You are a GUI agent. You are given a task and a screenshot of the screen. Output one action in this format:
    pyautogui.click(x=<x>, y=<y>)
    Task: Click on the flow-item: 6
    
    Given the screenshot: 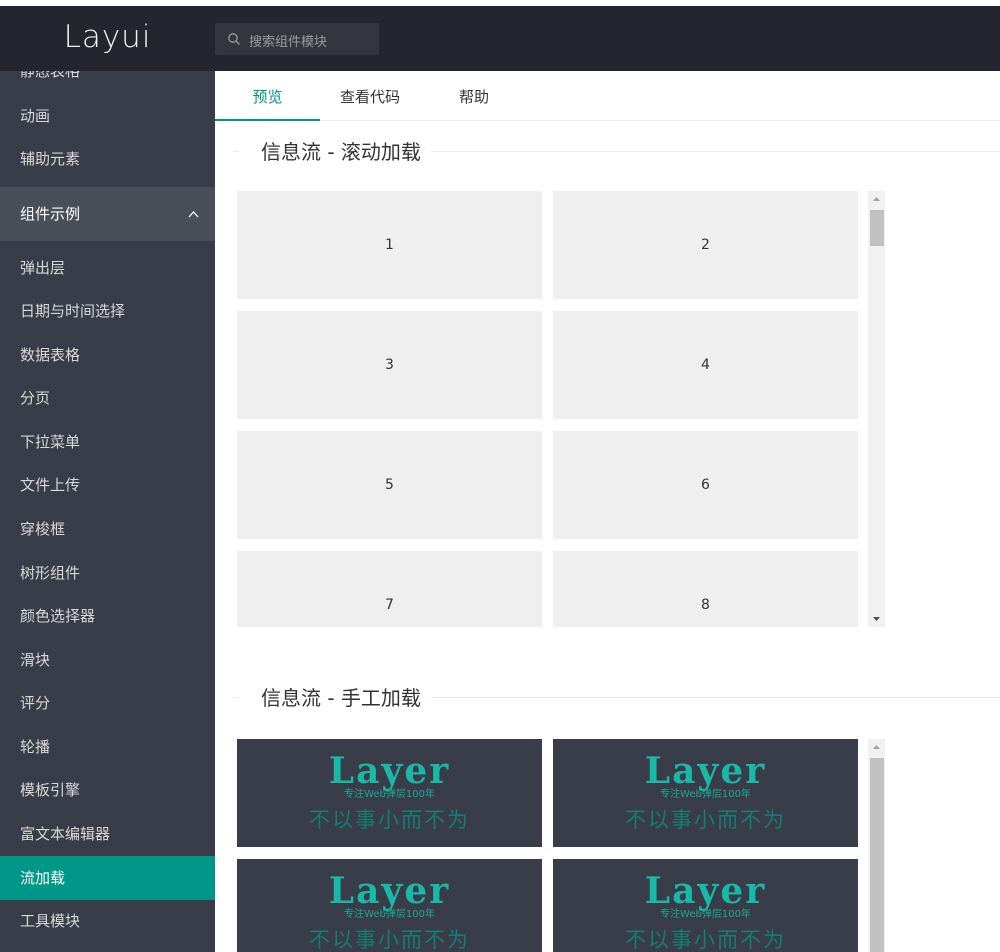 What is the action you would take?
    pyautogui.click(x=705, y=485)
    